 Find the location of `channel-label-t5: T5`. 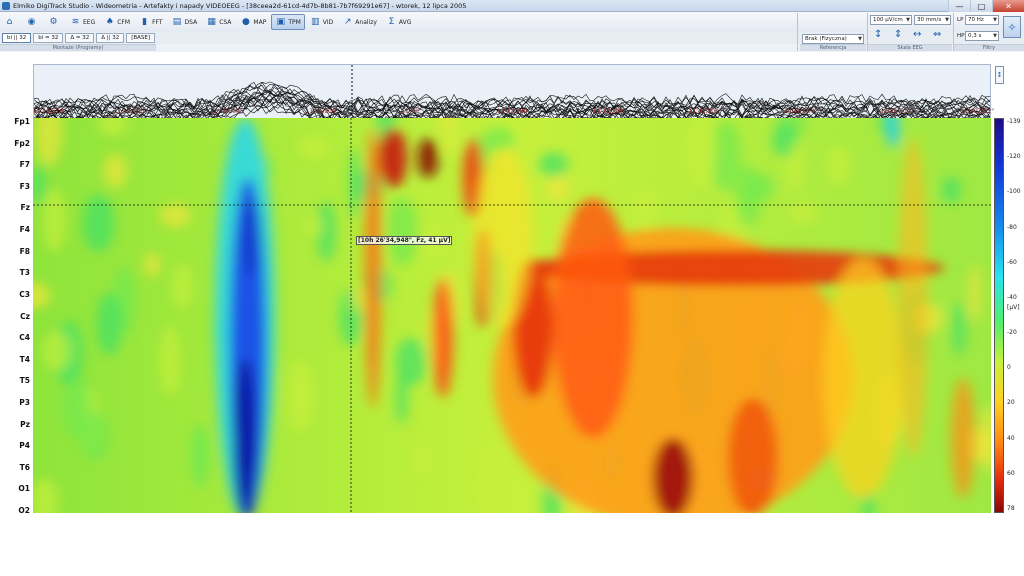

channel-label-t5: T5 is located at coordinates (24, 381).